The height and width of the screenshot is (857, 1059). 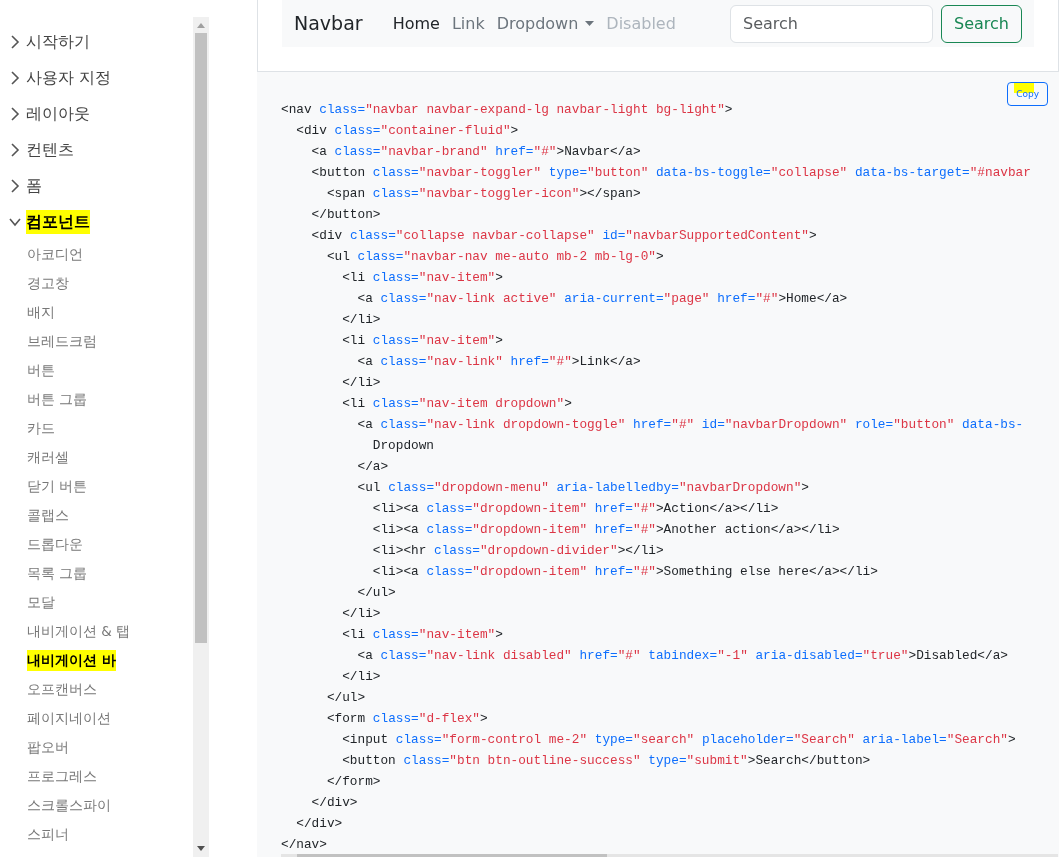 What do you see at coordinates (58, 42) in the screenshot?
I see `section-label: 시작하기` at bounding box center [58, 42].